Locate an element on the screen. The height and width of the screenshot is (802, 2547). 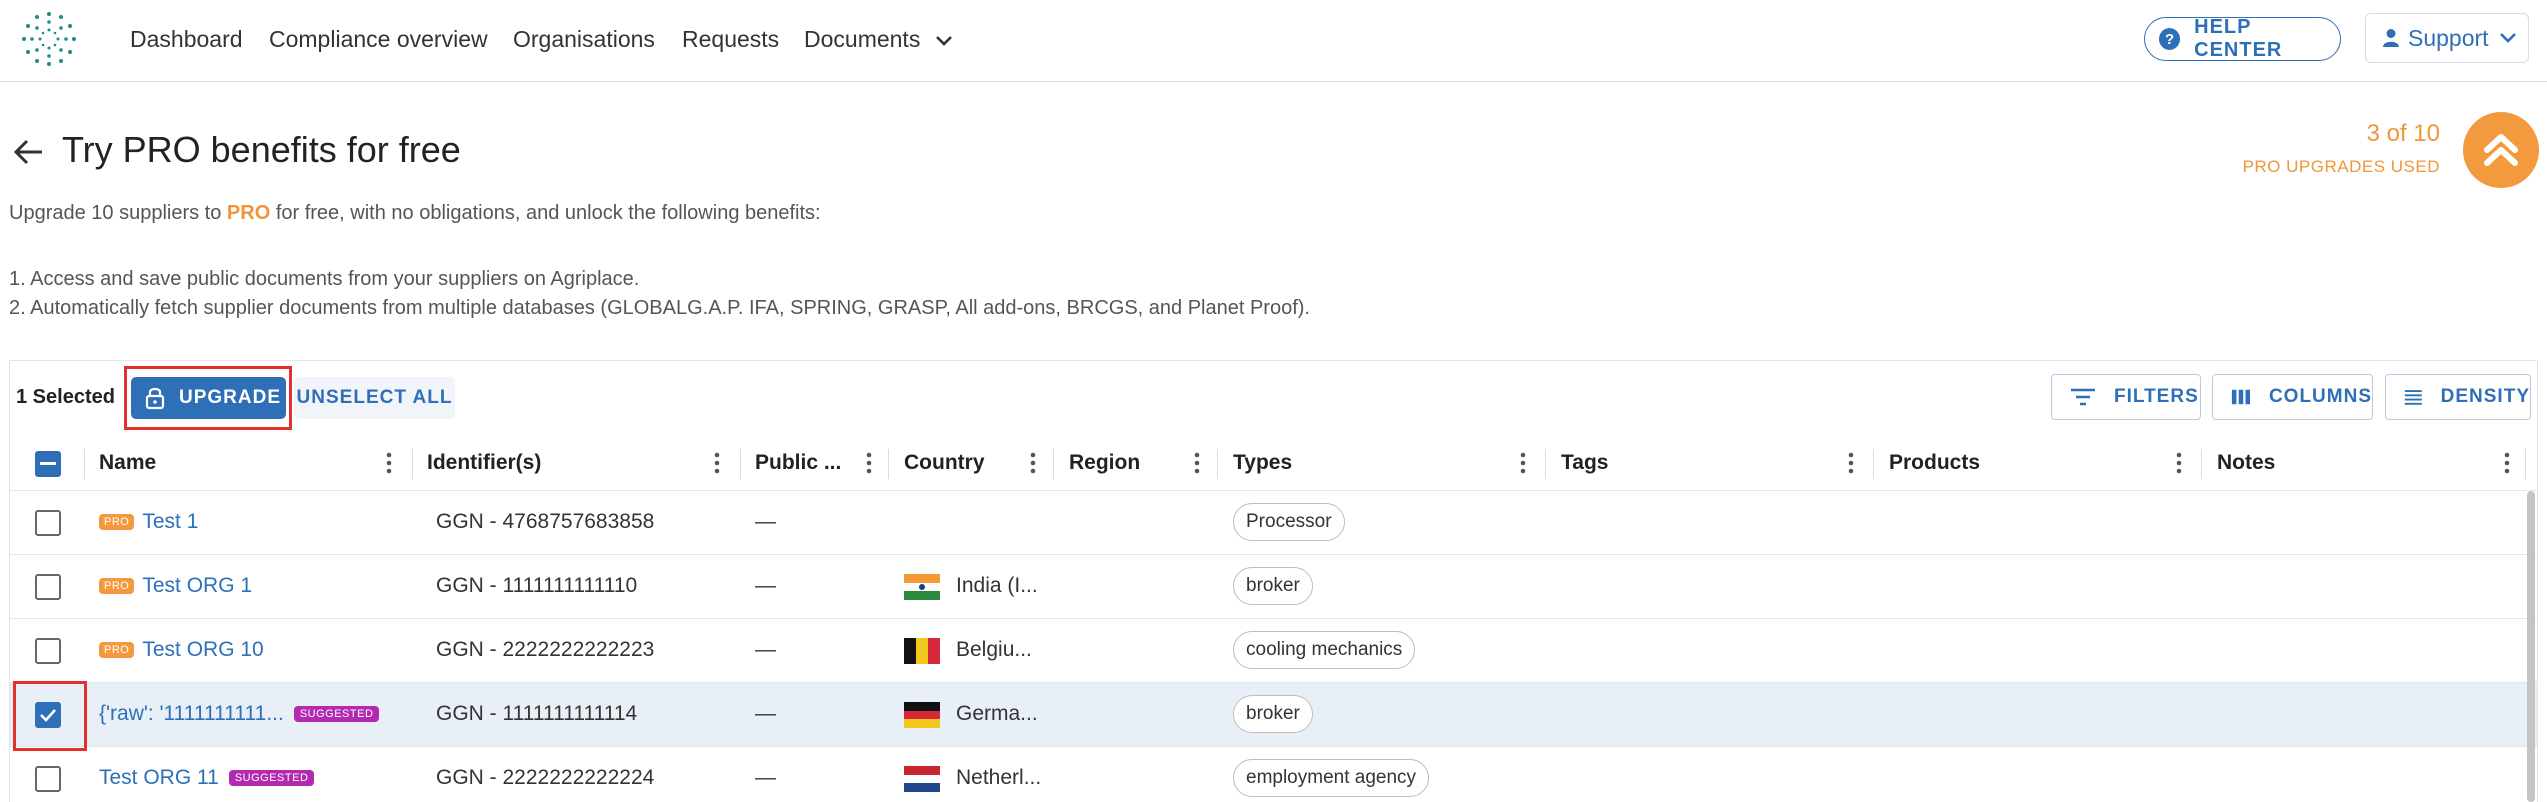
nav-dashboard: Dashboard is located at coordinates (186, 39).